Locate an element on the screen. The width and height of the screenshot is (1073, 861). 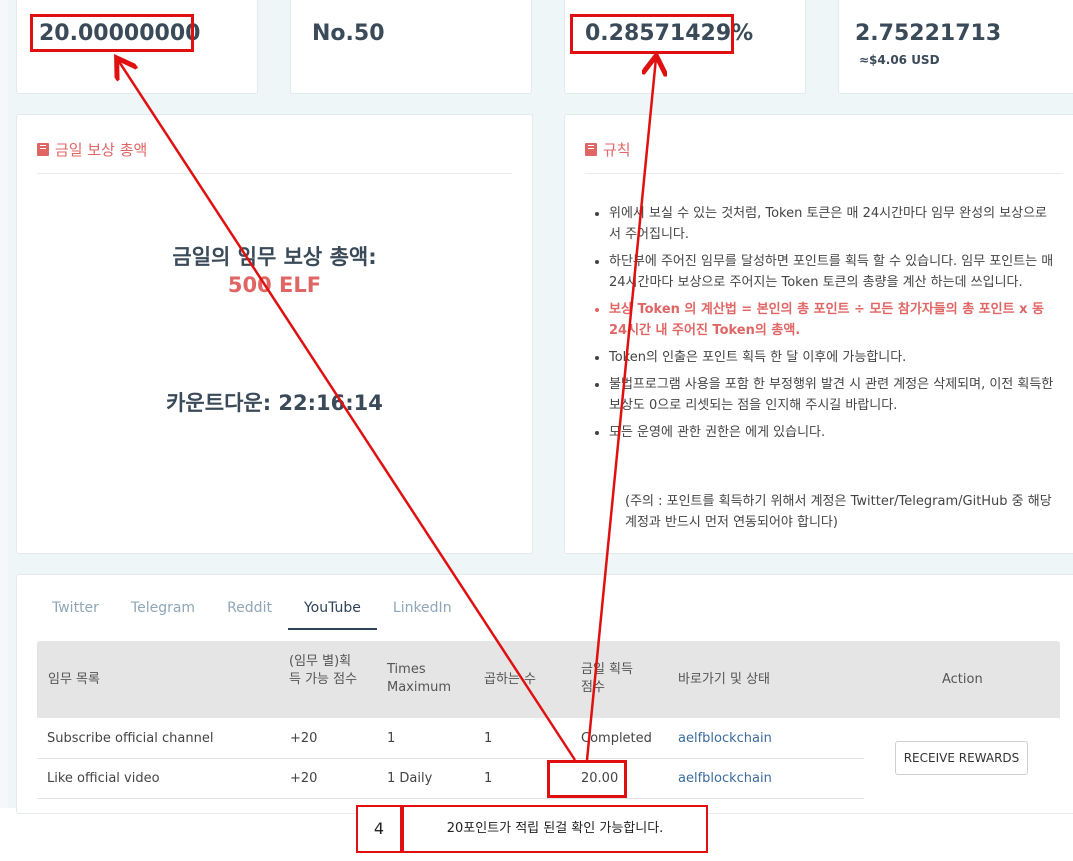
cell-task: Subscribe official channel is located at coordinates (130, 738).